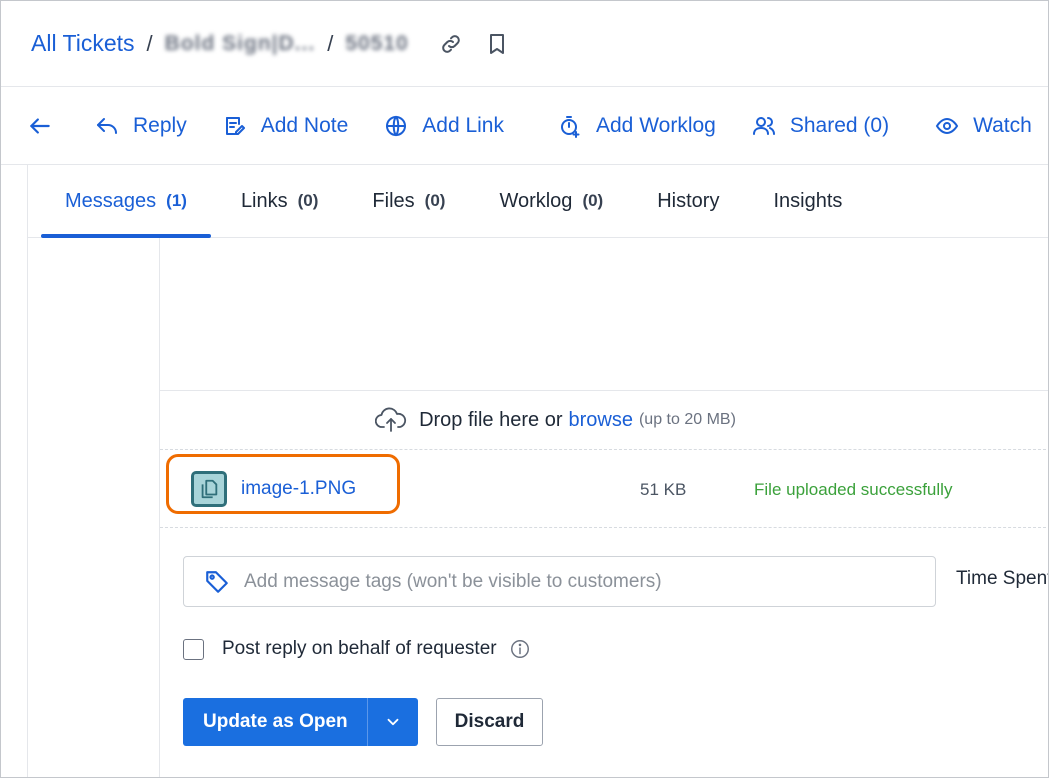 This screenshot has height=778, width=1049. I want to click on page-header: All Tickets / Bold Sign|D... / 50510, so click(524, 44).